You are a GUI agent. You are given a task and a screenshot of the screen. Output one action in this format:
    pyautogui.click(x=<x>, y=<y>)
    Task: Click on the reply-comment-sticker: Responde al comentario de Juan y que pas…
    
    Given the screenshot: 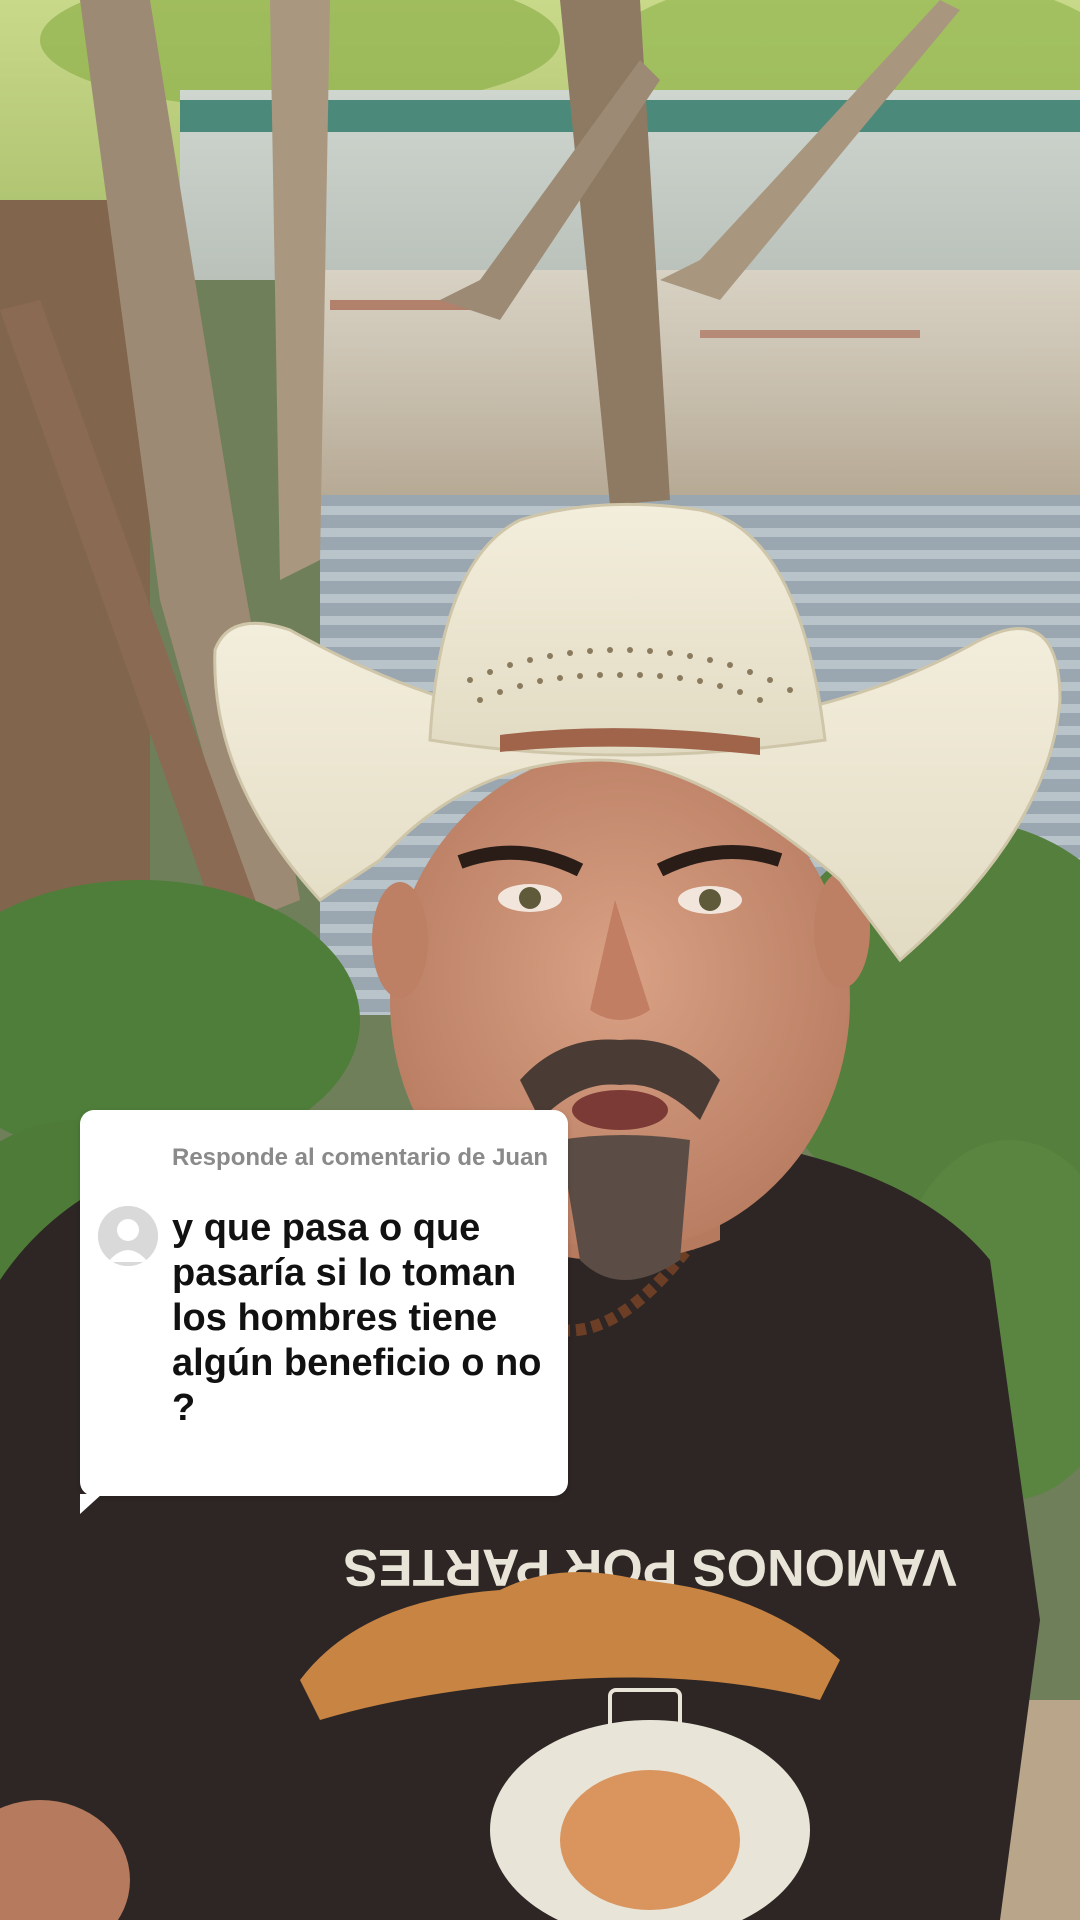 What is the action you would take?
    pyautogui.click(x=324, y=1312)
    